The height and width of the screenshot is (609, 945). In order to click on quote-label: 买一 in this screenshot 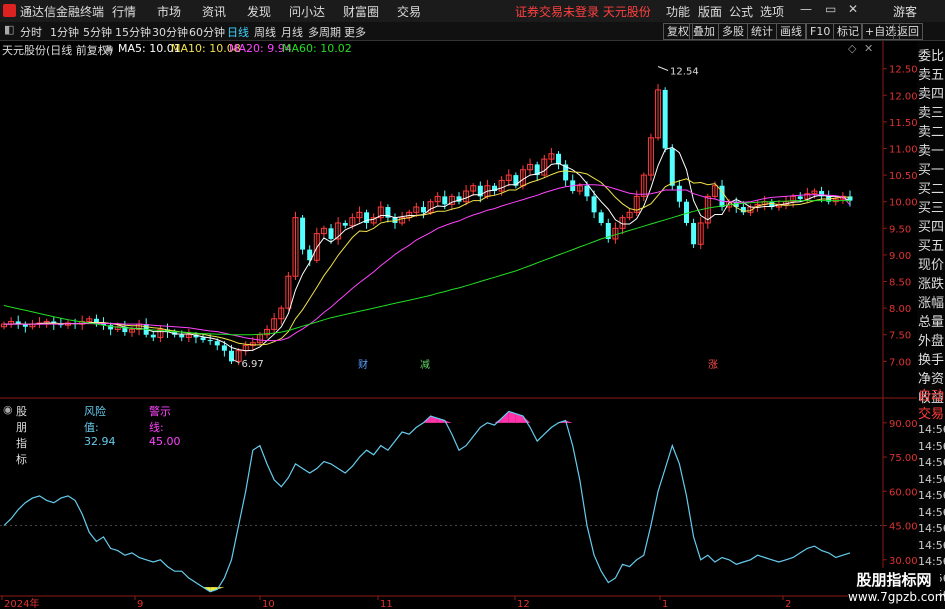, I will do `click(931, 170)`.